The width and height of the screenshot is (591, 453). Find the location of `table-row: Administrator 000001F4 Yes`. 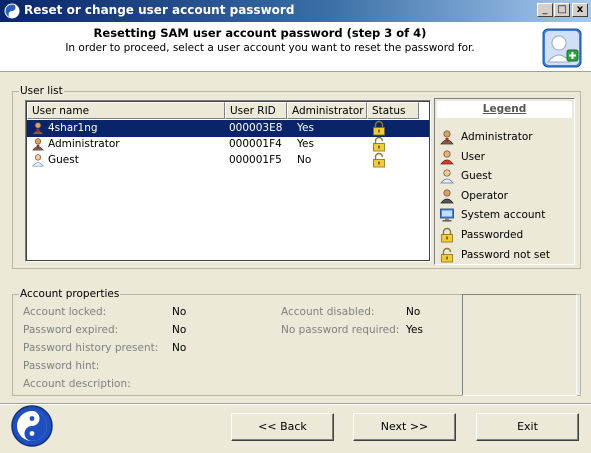

table-row: Administrator 000001F4 Yes is located at coordinates (228, 144).